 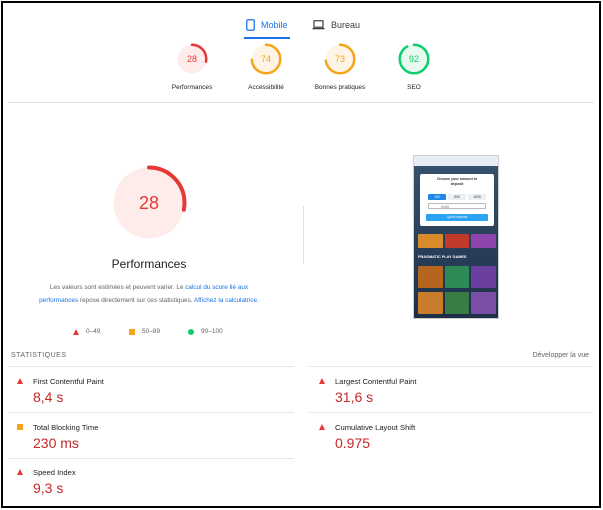 What do you see at coordinates (149, 264) in the screenshot?
I see `performance-title: Performances` at bounding box center [149, 264].